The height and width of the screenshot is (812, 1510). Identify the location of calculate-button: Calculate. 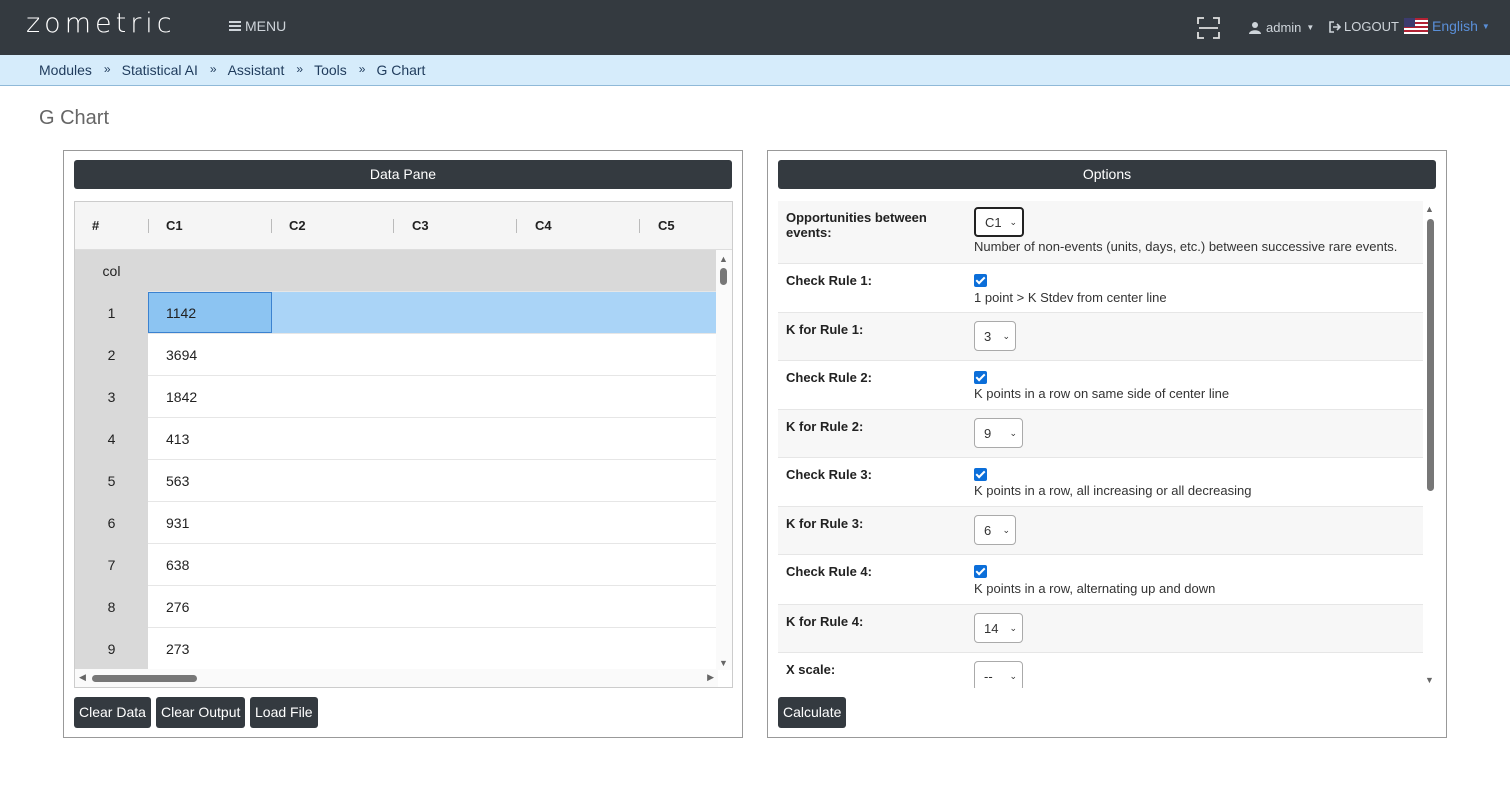
(812, 712).